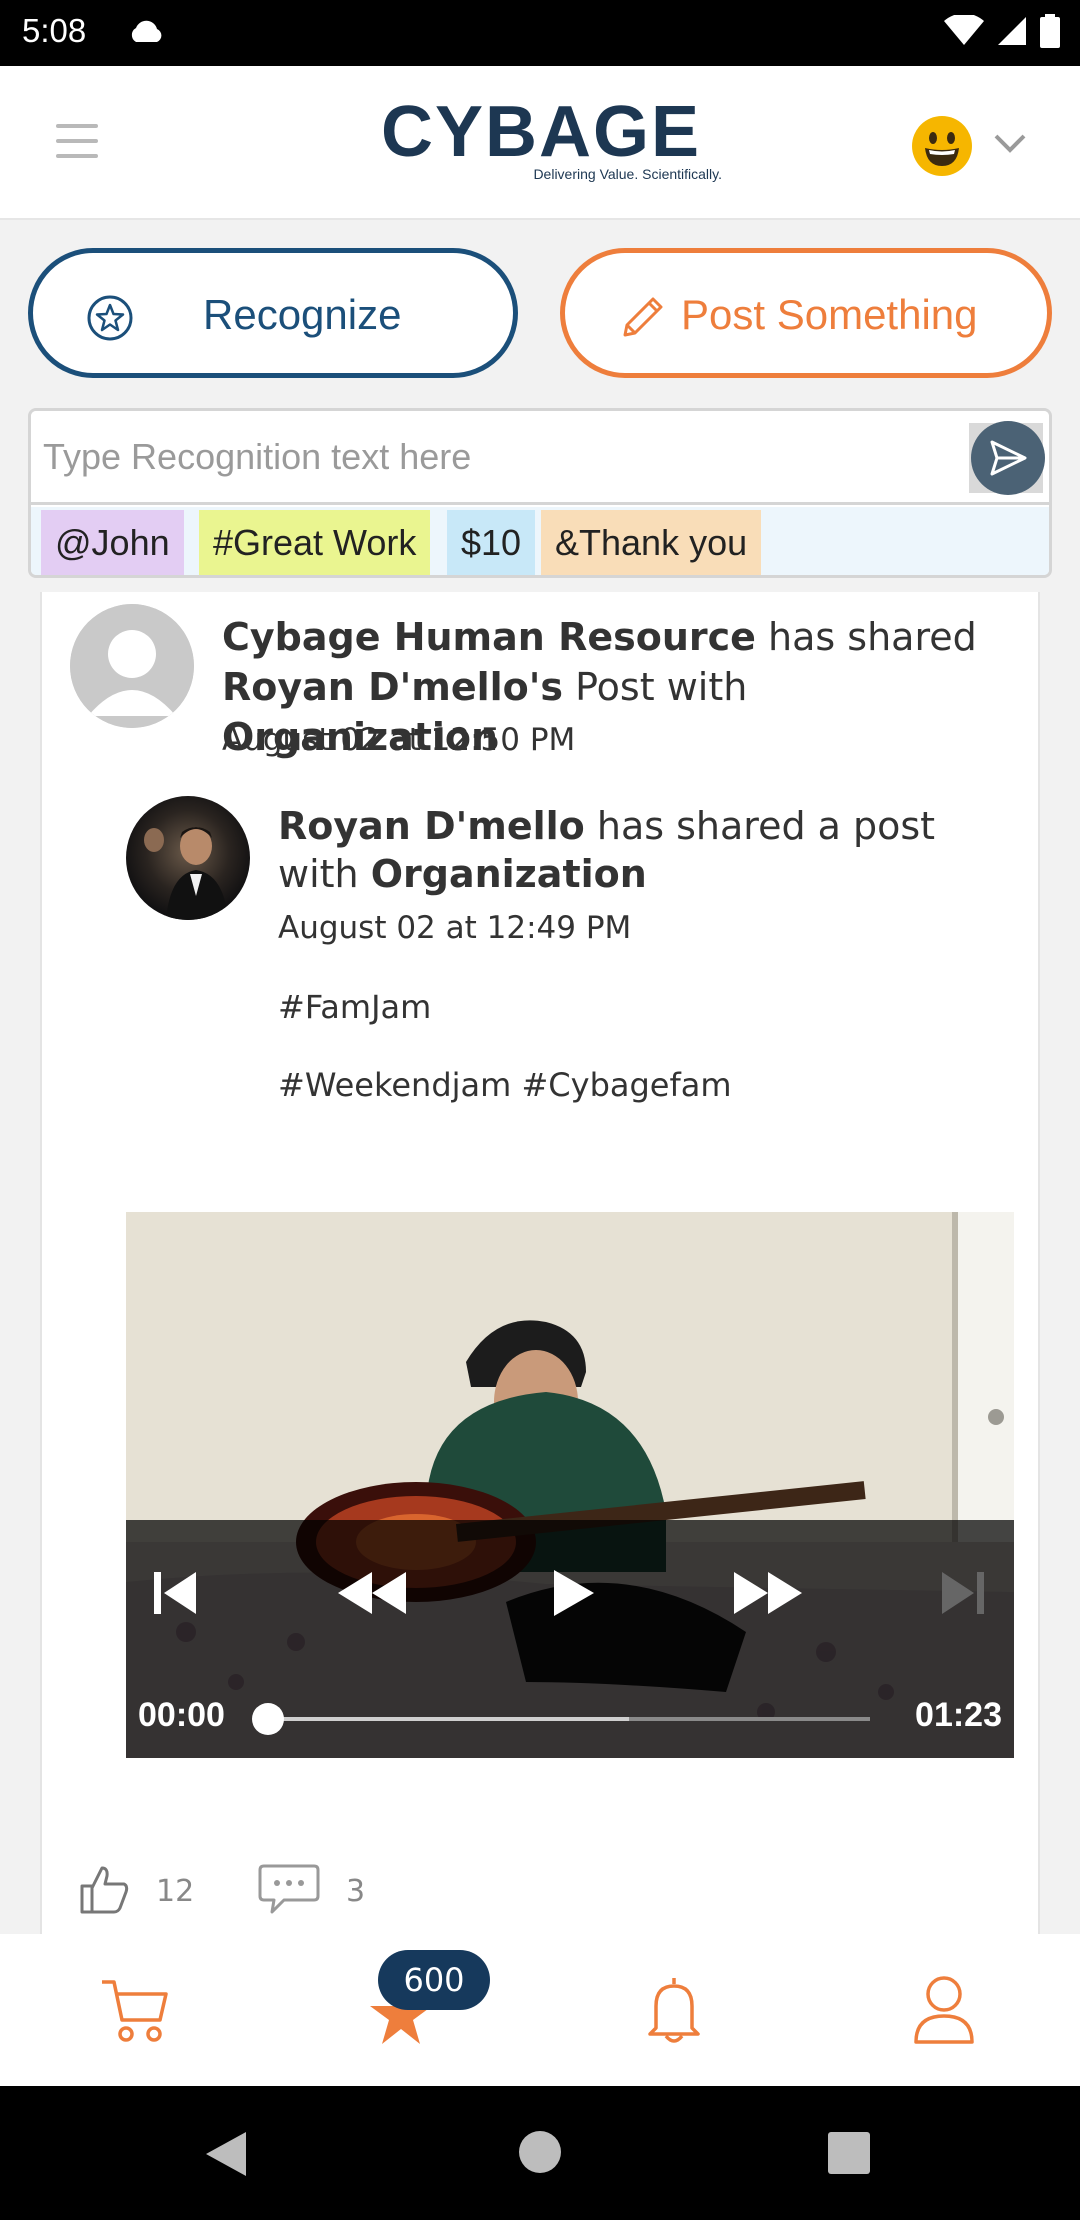 The height and width of the screenshot is (2220, 1080). I want to click on points-badge: 600, so click(434, 1980).